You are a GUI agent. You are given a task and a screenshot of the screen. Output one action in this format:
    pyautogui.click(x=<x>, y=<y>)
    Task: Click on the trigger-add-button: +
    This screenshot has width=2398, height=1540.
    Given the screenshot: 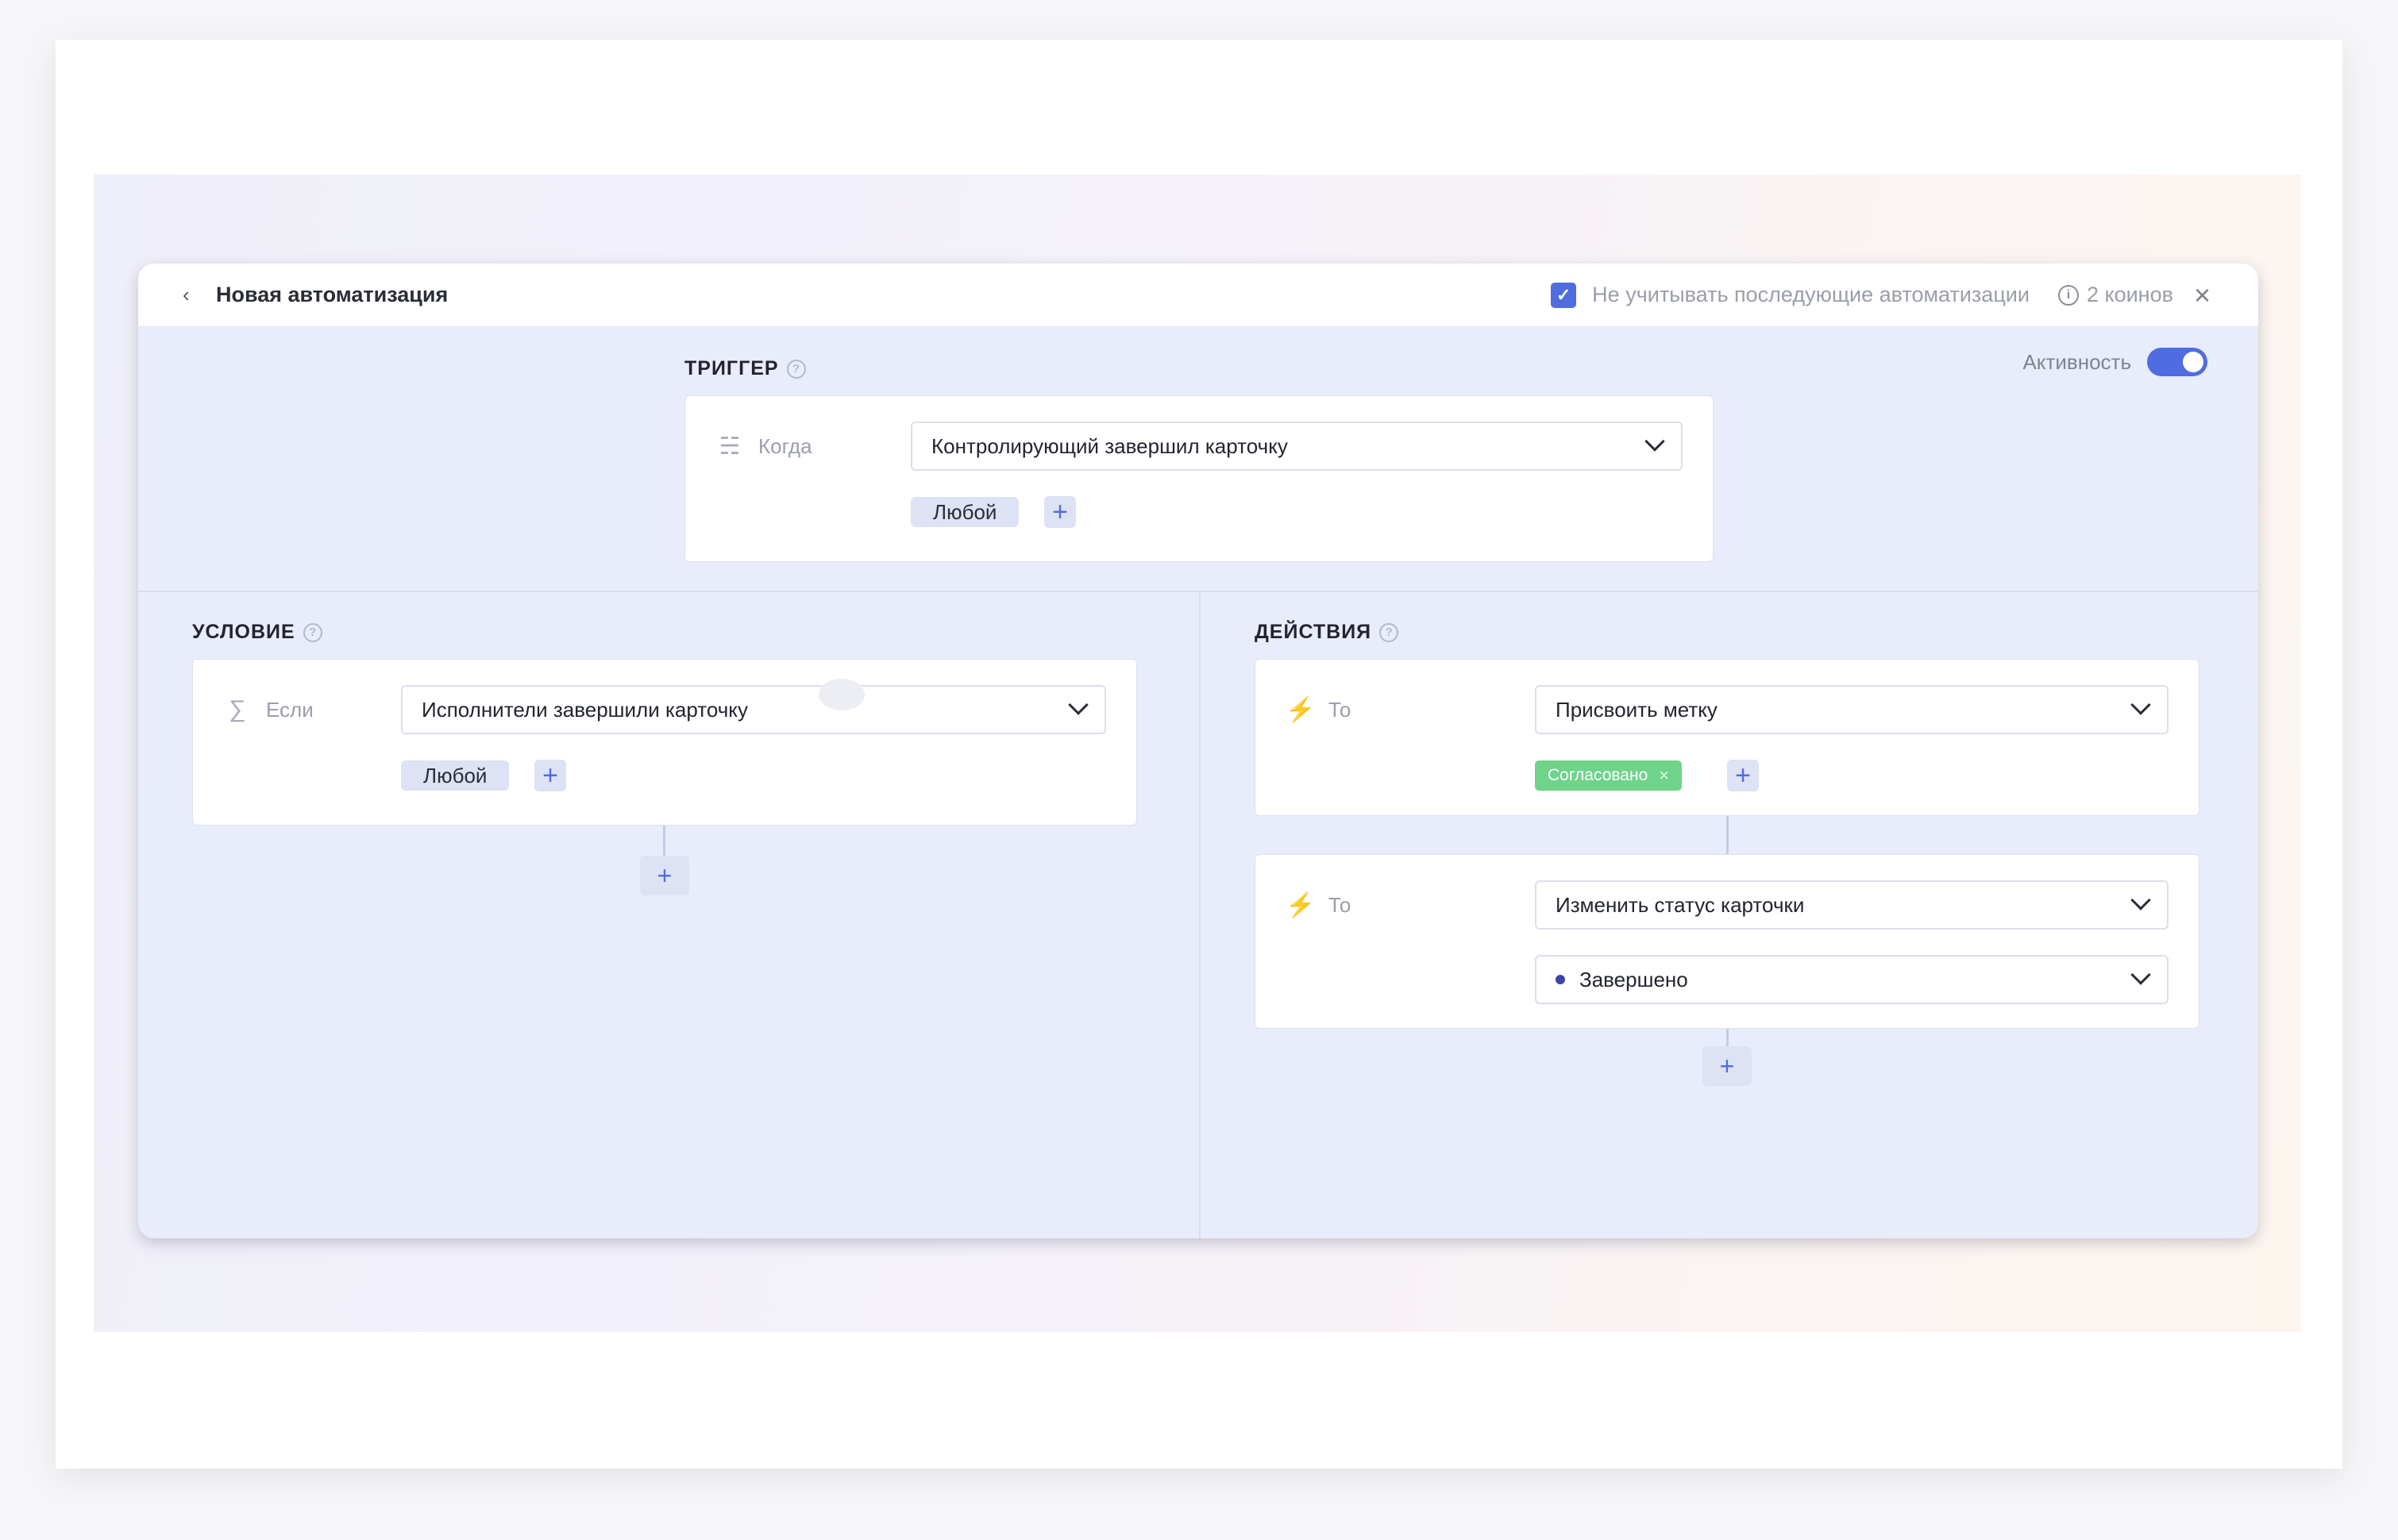 What is the action you would take?
    pyautogui.click(x=1060, y=512)
    